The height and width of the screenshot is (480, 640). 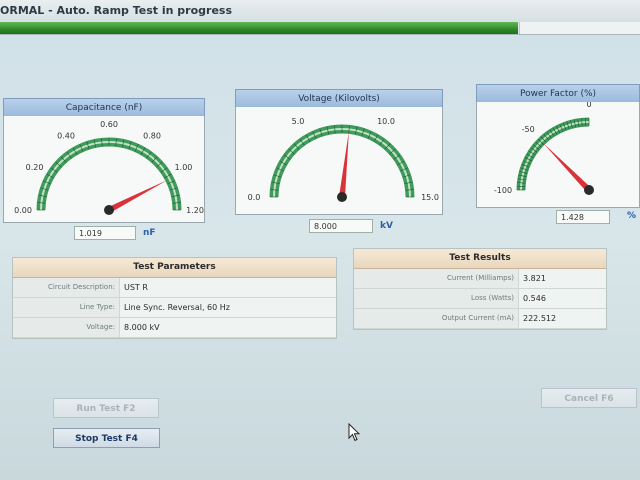 What do you see at coordinates (106, 438) in the screenshot?
I see `stop-test-button: Stop Test F4` at bounding box center [106, 438].